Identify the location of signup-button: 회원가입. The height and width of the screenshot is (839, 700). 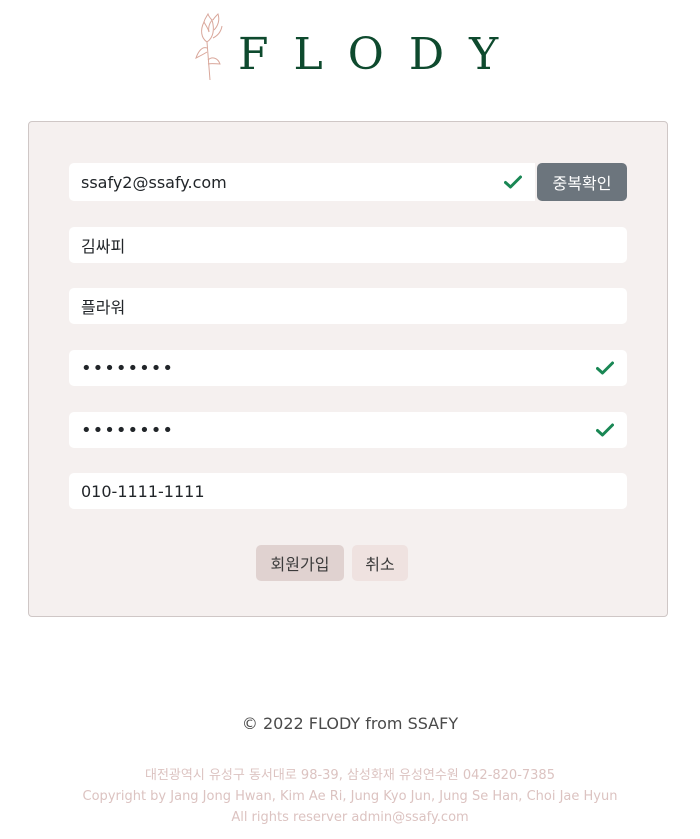
(300, 563).